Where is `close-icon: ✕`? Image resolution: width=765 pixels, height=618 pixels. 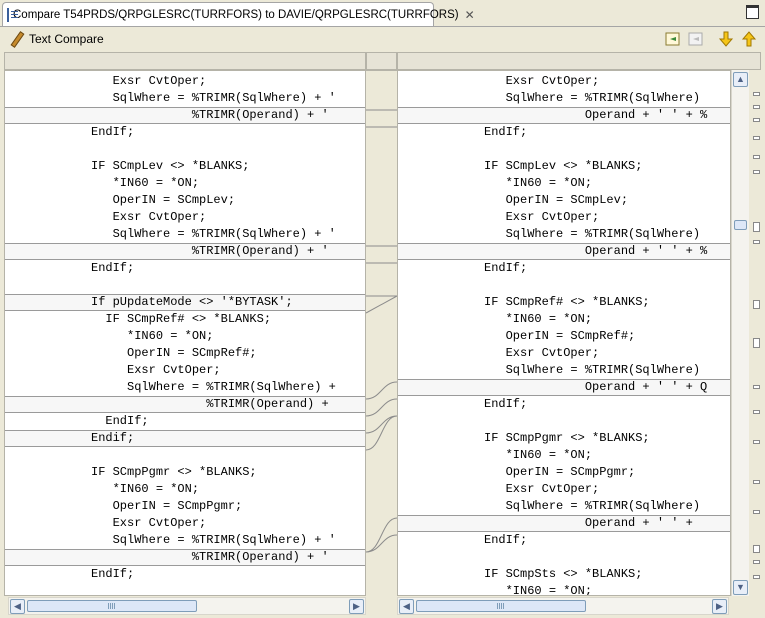
close-icon: ✕ is located at coordinates (470, 15).